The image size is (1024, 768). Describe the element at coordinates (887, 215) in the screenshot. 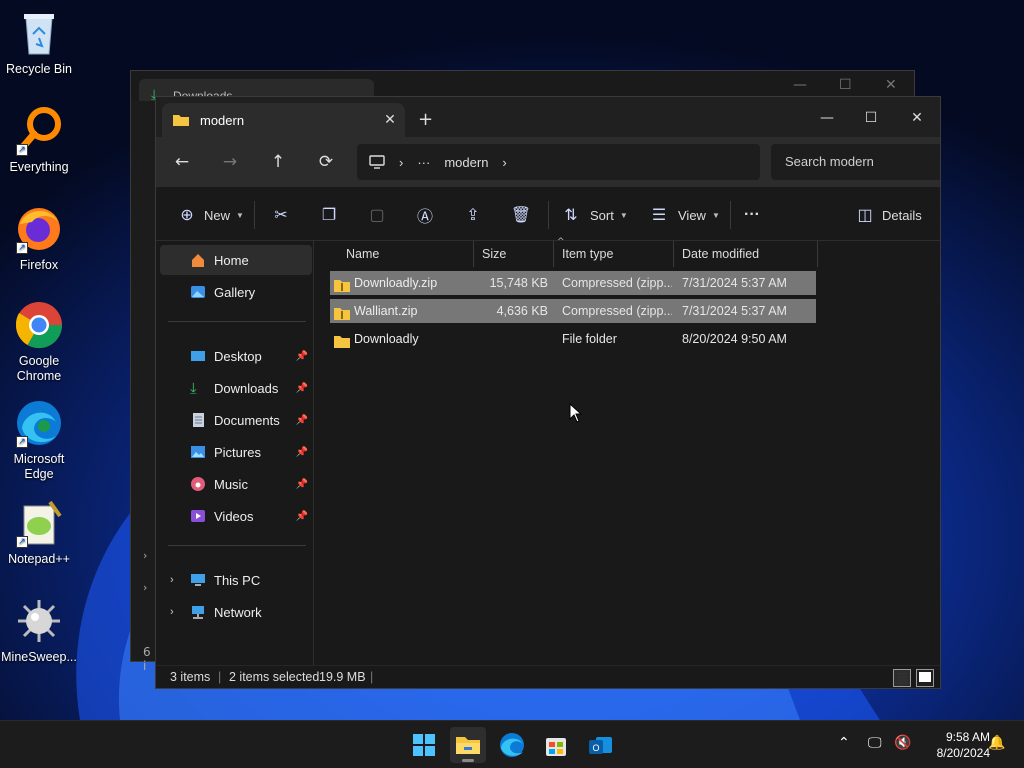

I see `details-pane-button: ◫ Details` at that location.